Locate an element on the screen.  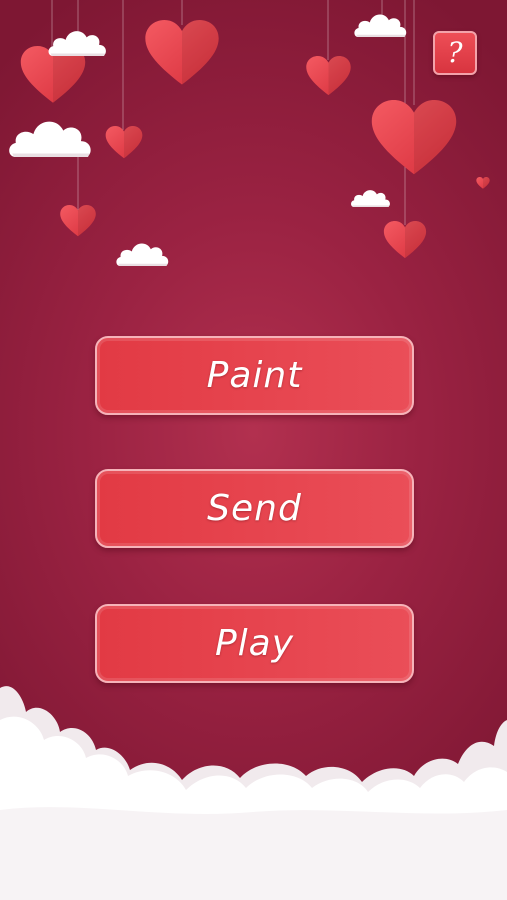
play-button-label: Play is located at coordinates (254, 643).